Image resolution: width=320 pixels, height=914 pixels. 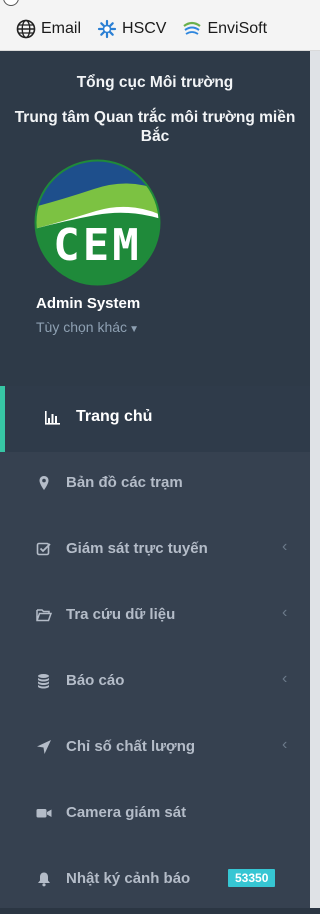 I want to click on menu-label: Nhật ký cảnh báo, so click(x=128, y=878).